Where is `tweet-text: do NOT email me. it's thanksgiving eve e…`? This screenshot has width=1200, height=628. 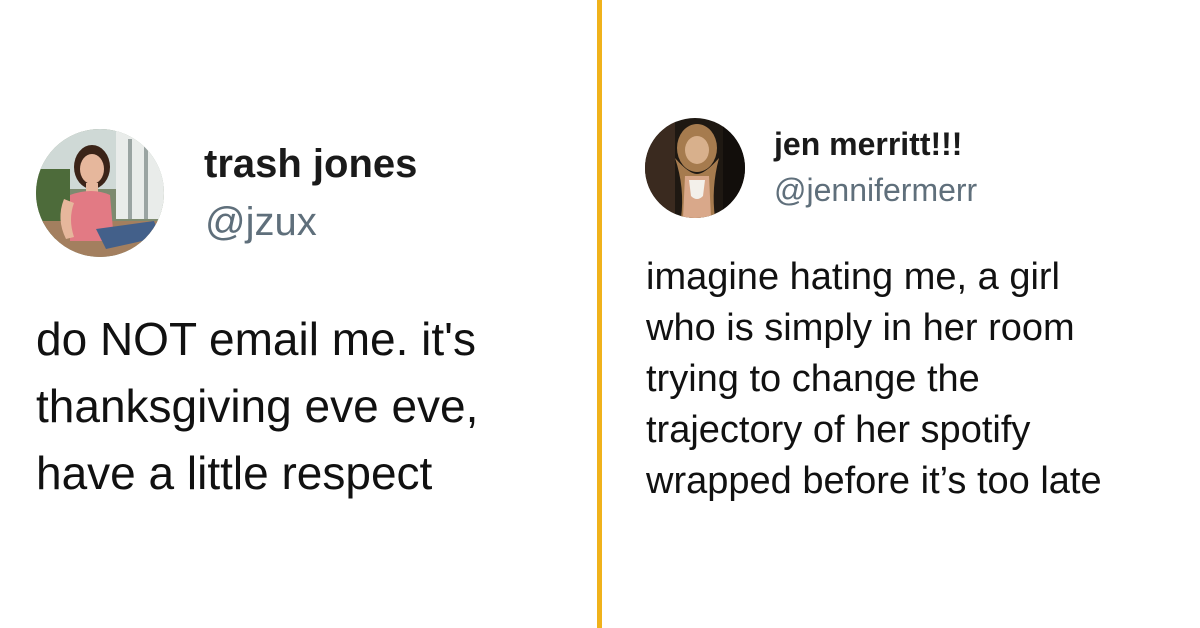 tweet-text: do NOT email me. it's thanksgiving eve e… is located at coordinates (257, 406).